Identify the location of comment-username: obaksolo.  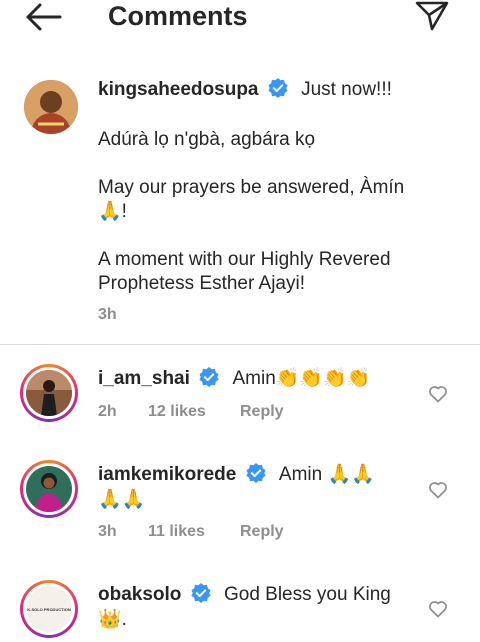
(139, 594).